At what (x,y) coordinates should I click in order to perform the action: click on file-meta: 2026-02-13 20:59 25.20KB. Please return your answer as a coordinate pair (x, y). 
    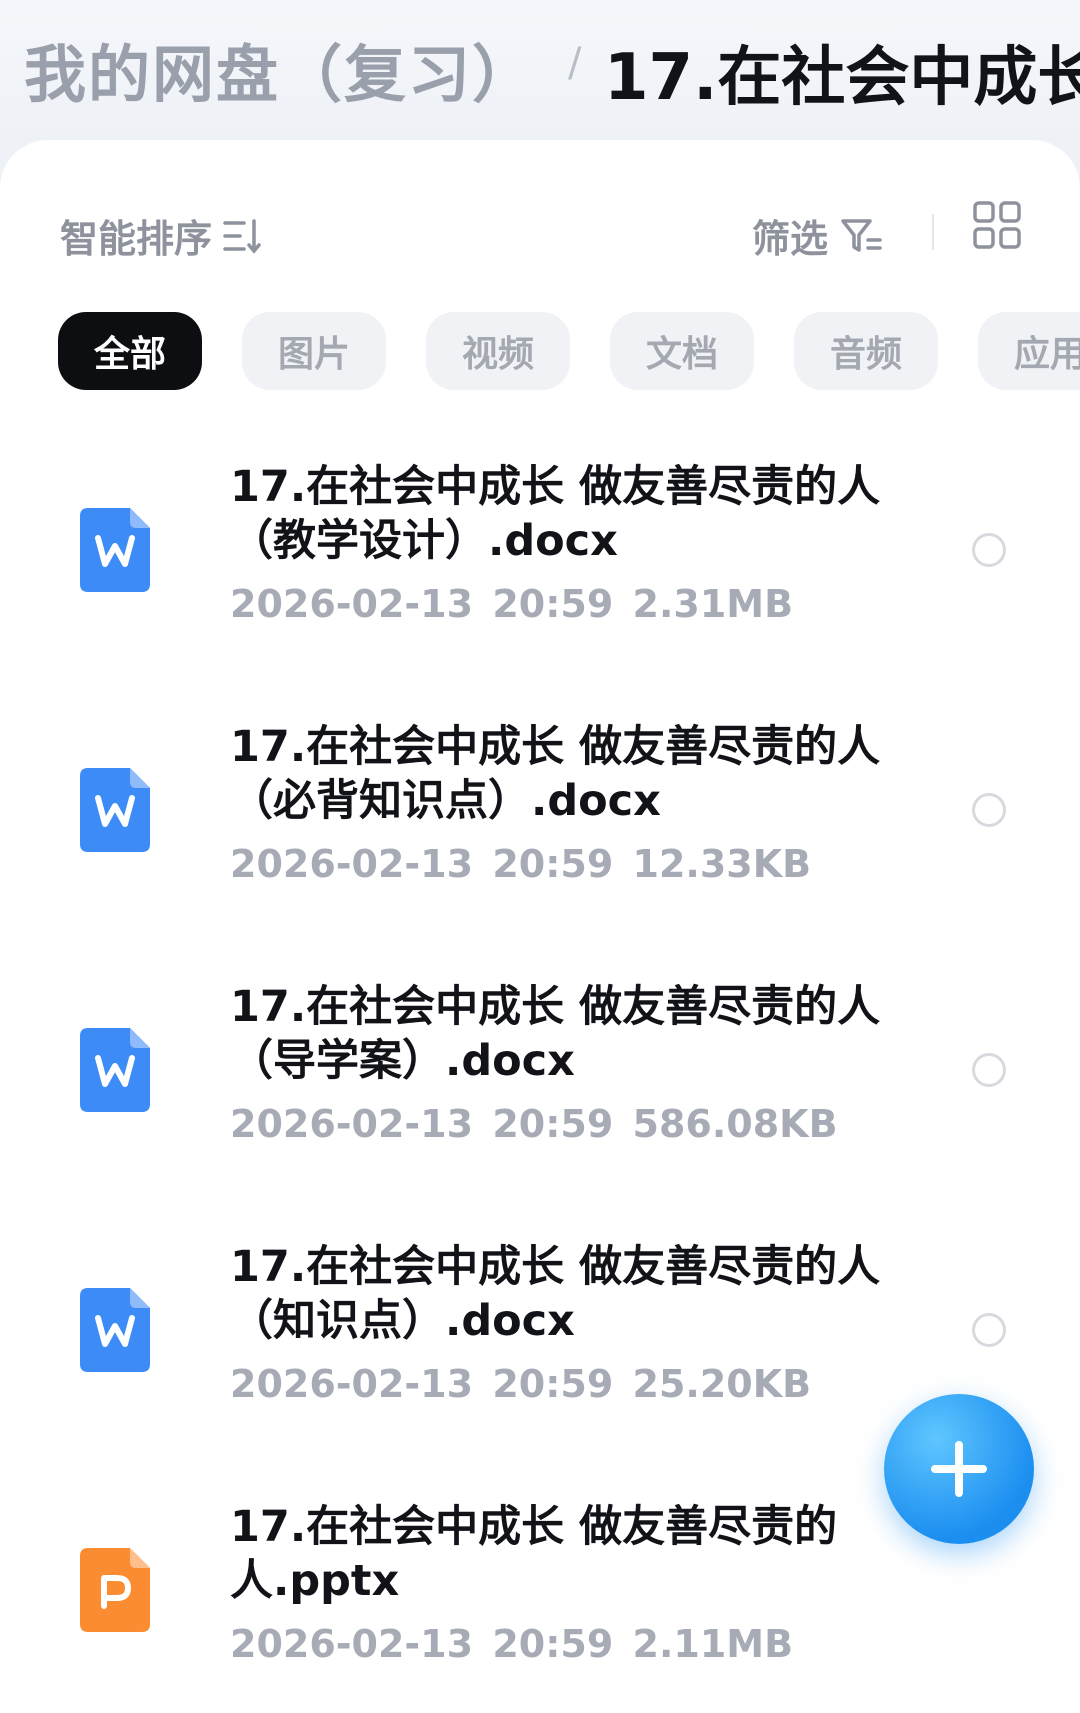
    Looking at the image, I should click on (520, 1384).